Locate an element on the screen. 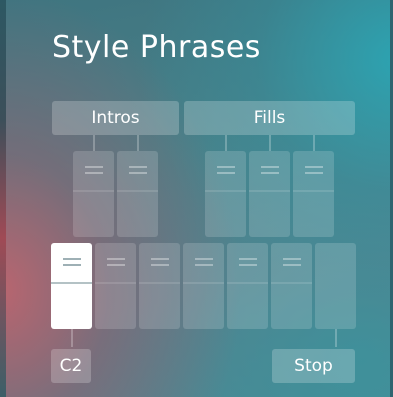 This screenshot has width=393, height=397. stop-phrase-slot is located at coordinates (335, 286).